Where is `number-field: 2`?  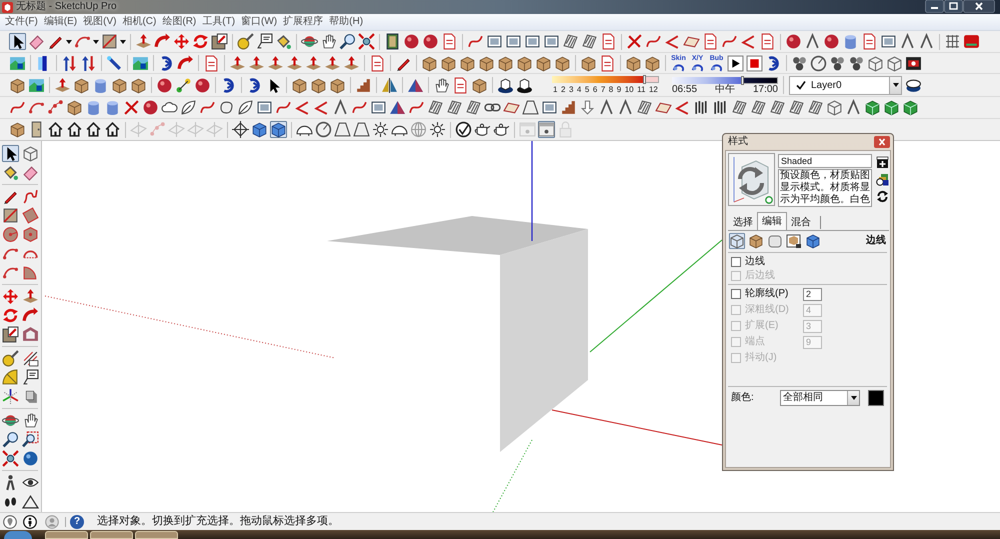 number-field: 2 is located at coordinates (812, 294).